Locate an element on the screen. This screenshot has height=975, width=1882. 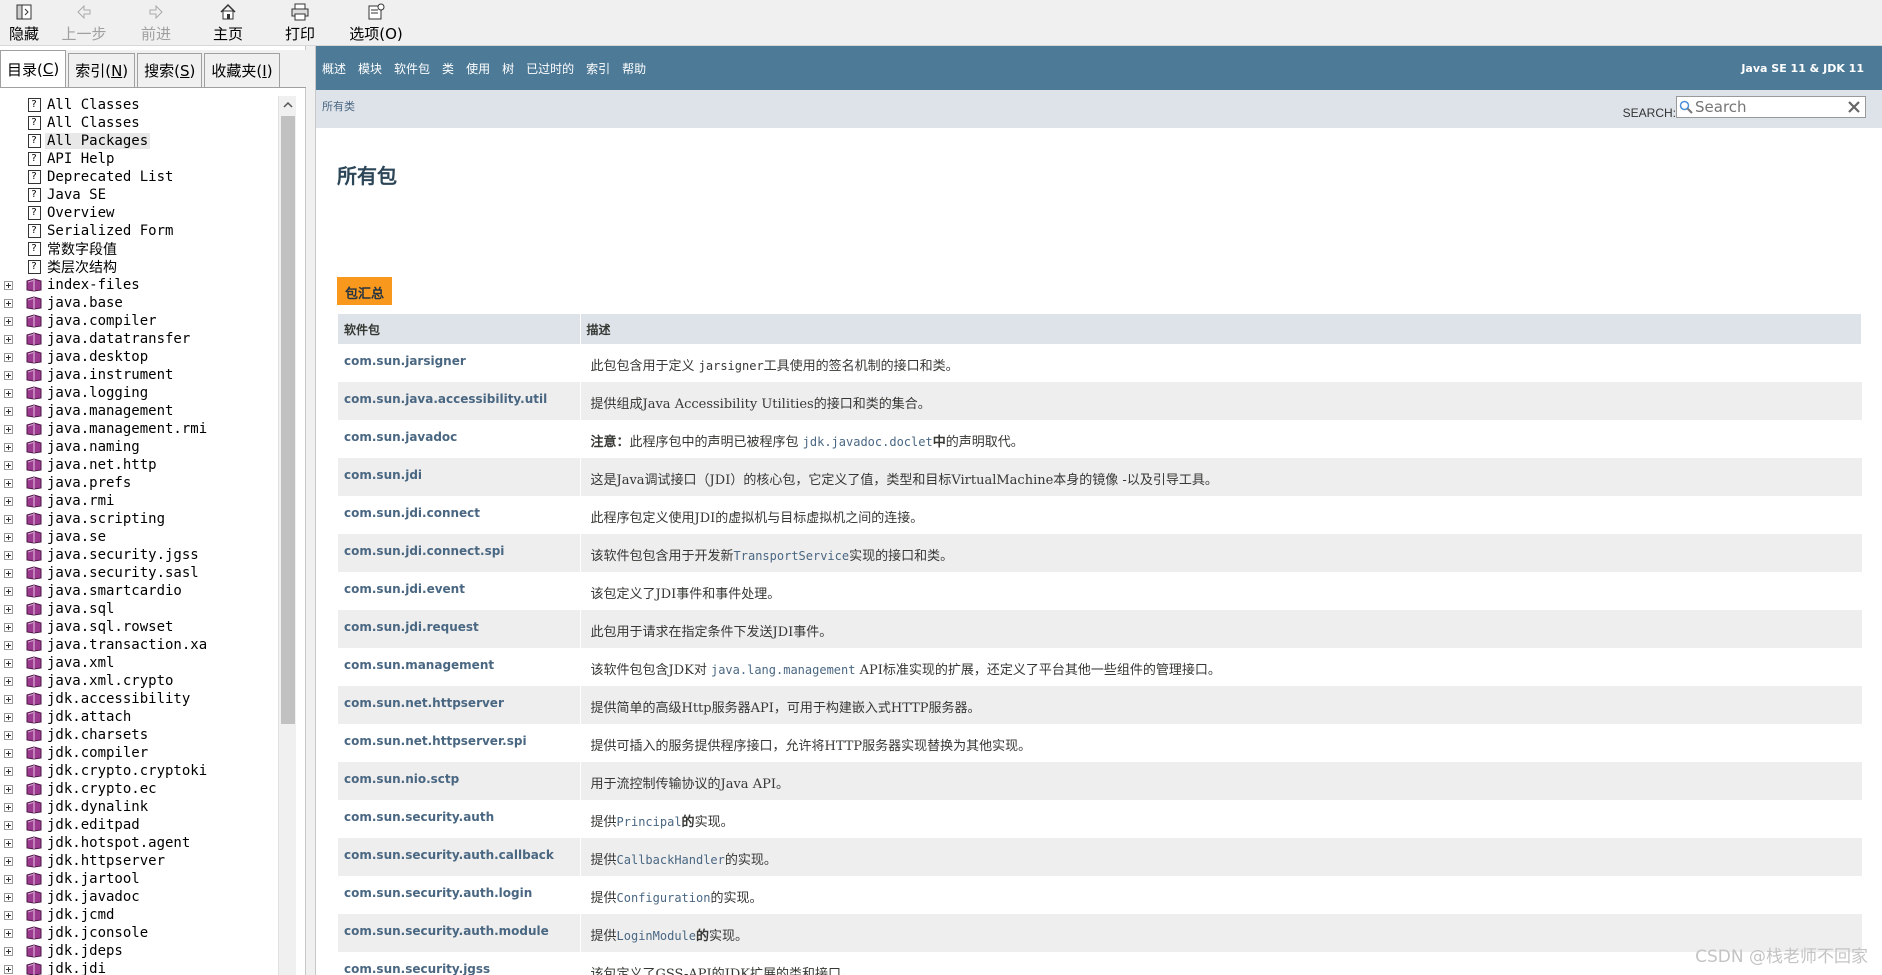
package-link: com.sun.management is located at coordinates (419, 665).